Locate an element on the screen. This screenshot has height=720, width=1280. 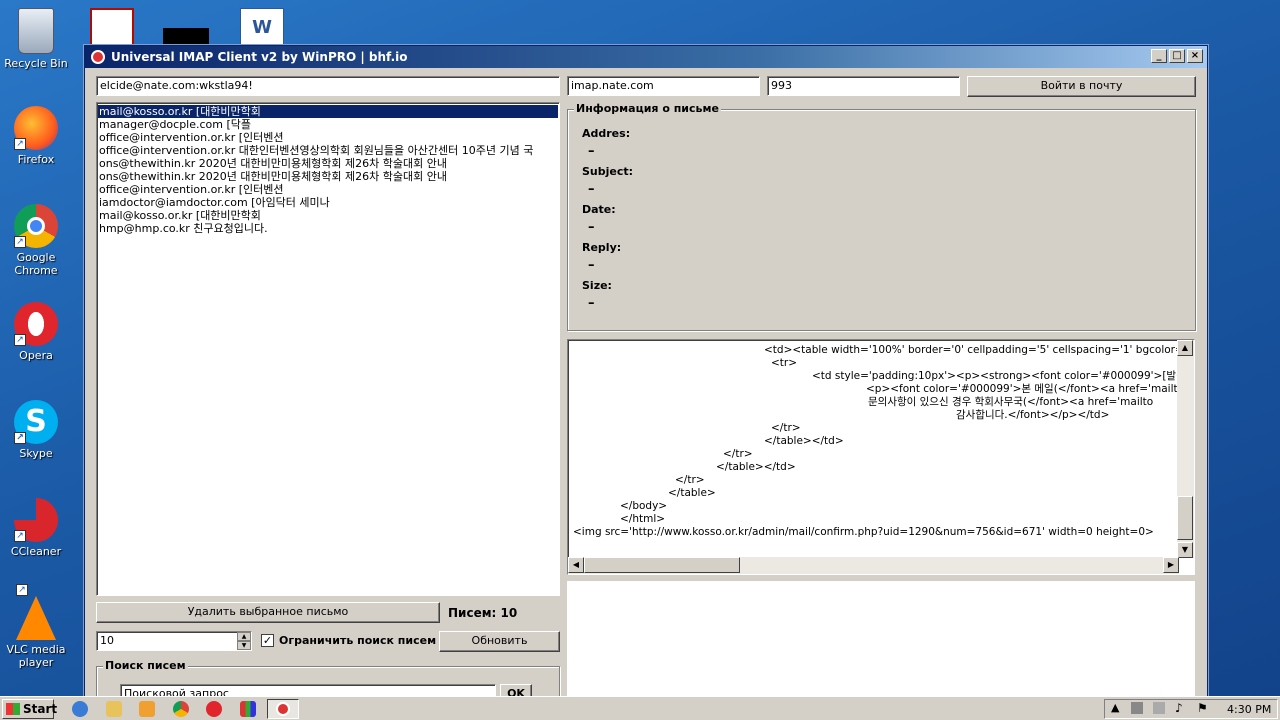
limit-spinner: ▲ ▼ is located at coordinates (244, 641).